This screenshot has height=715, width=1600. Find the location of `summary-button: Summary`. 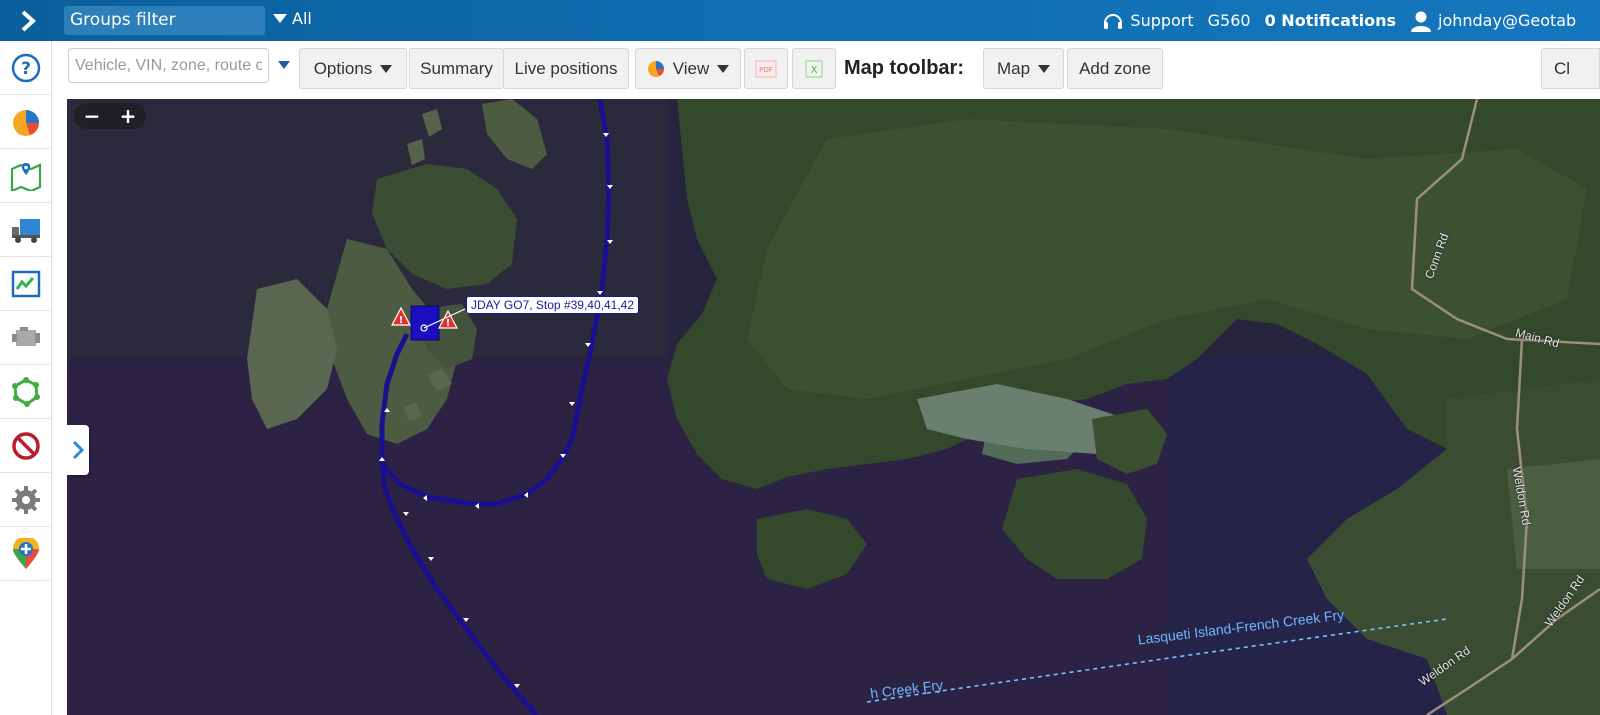

summary-button: Summary is located at coordinates (456, 68).